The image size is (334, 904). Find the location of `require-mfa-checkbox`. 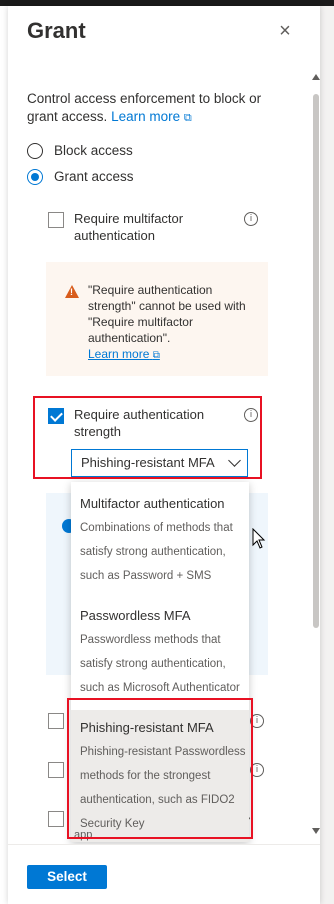

require-mfa-checkbox is located at coordinates (56, 220).